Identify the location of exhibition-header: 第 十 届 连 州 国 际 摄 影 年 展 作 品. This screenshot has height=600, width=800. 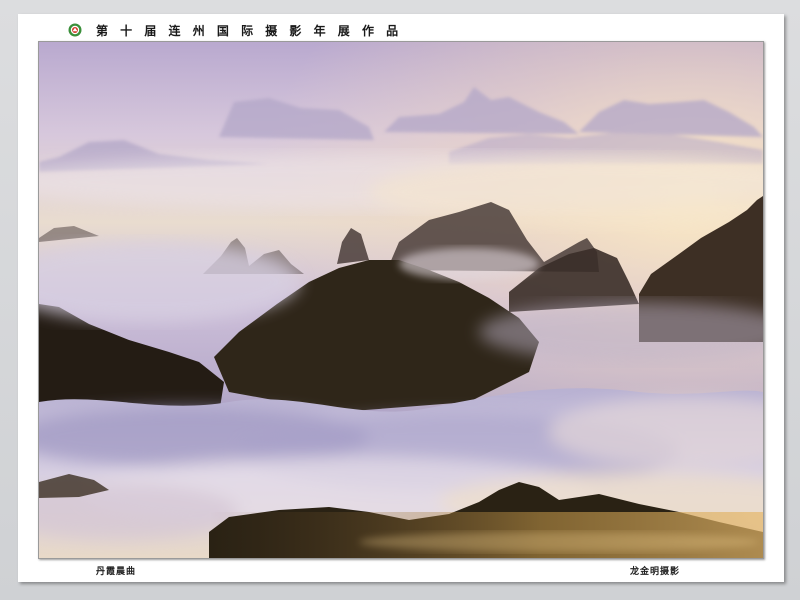
(235, 30).